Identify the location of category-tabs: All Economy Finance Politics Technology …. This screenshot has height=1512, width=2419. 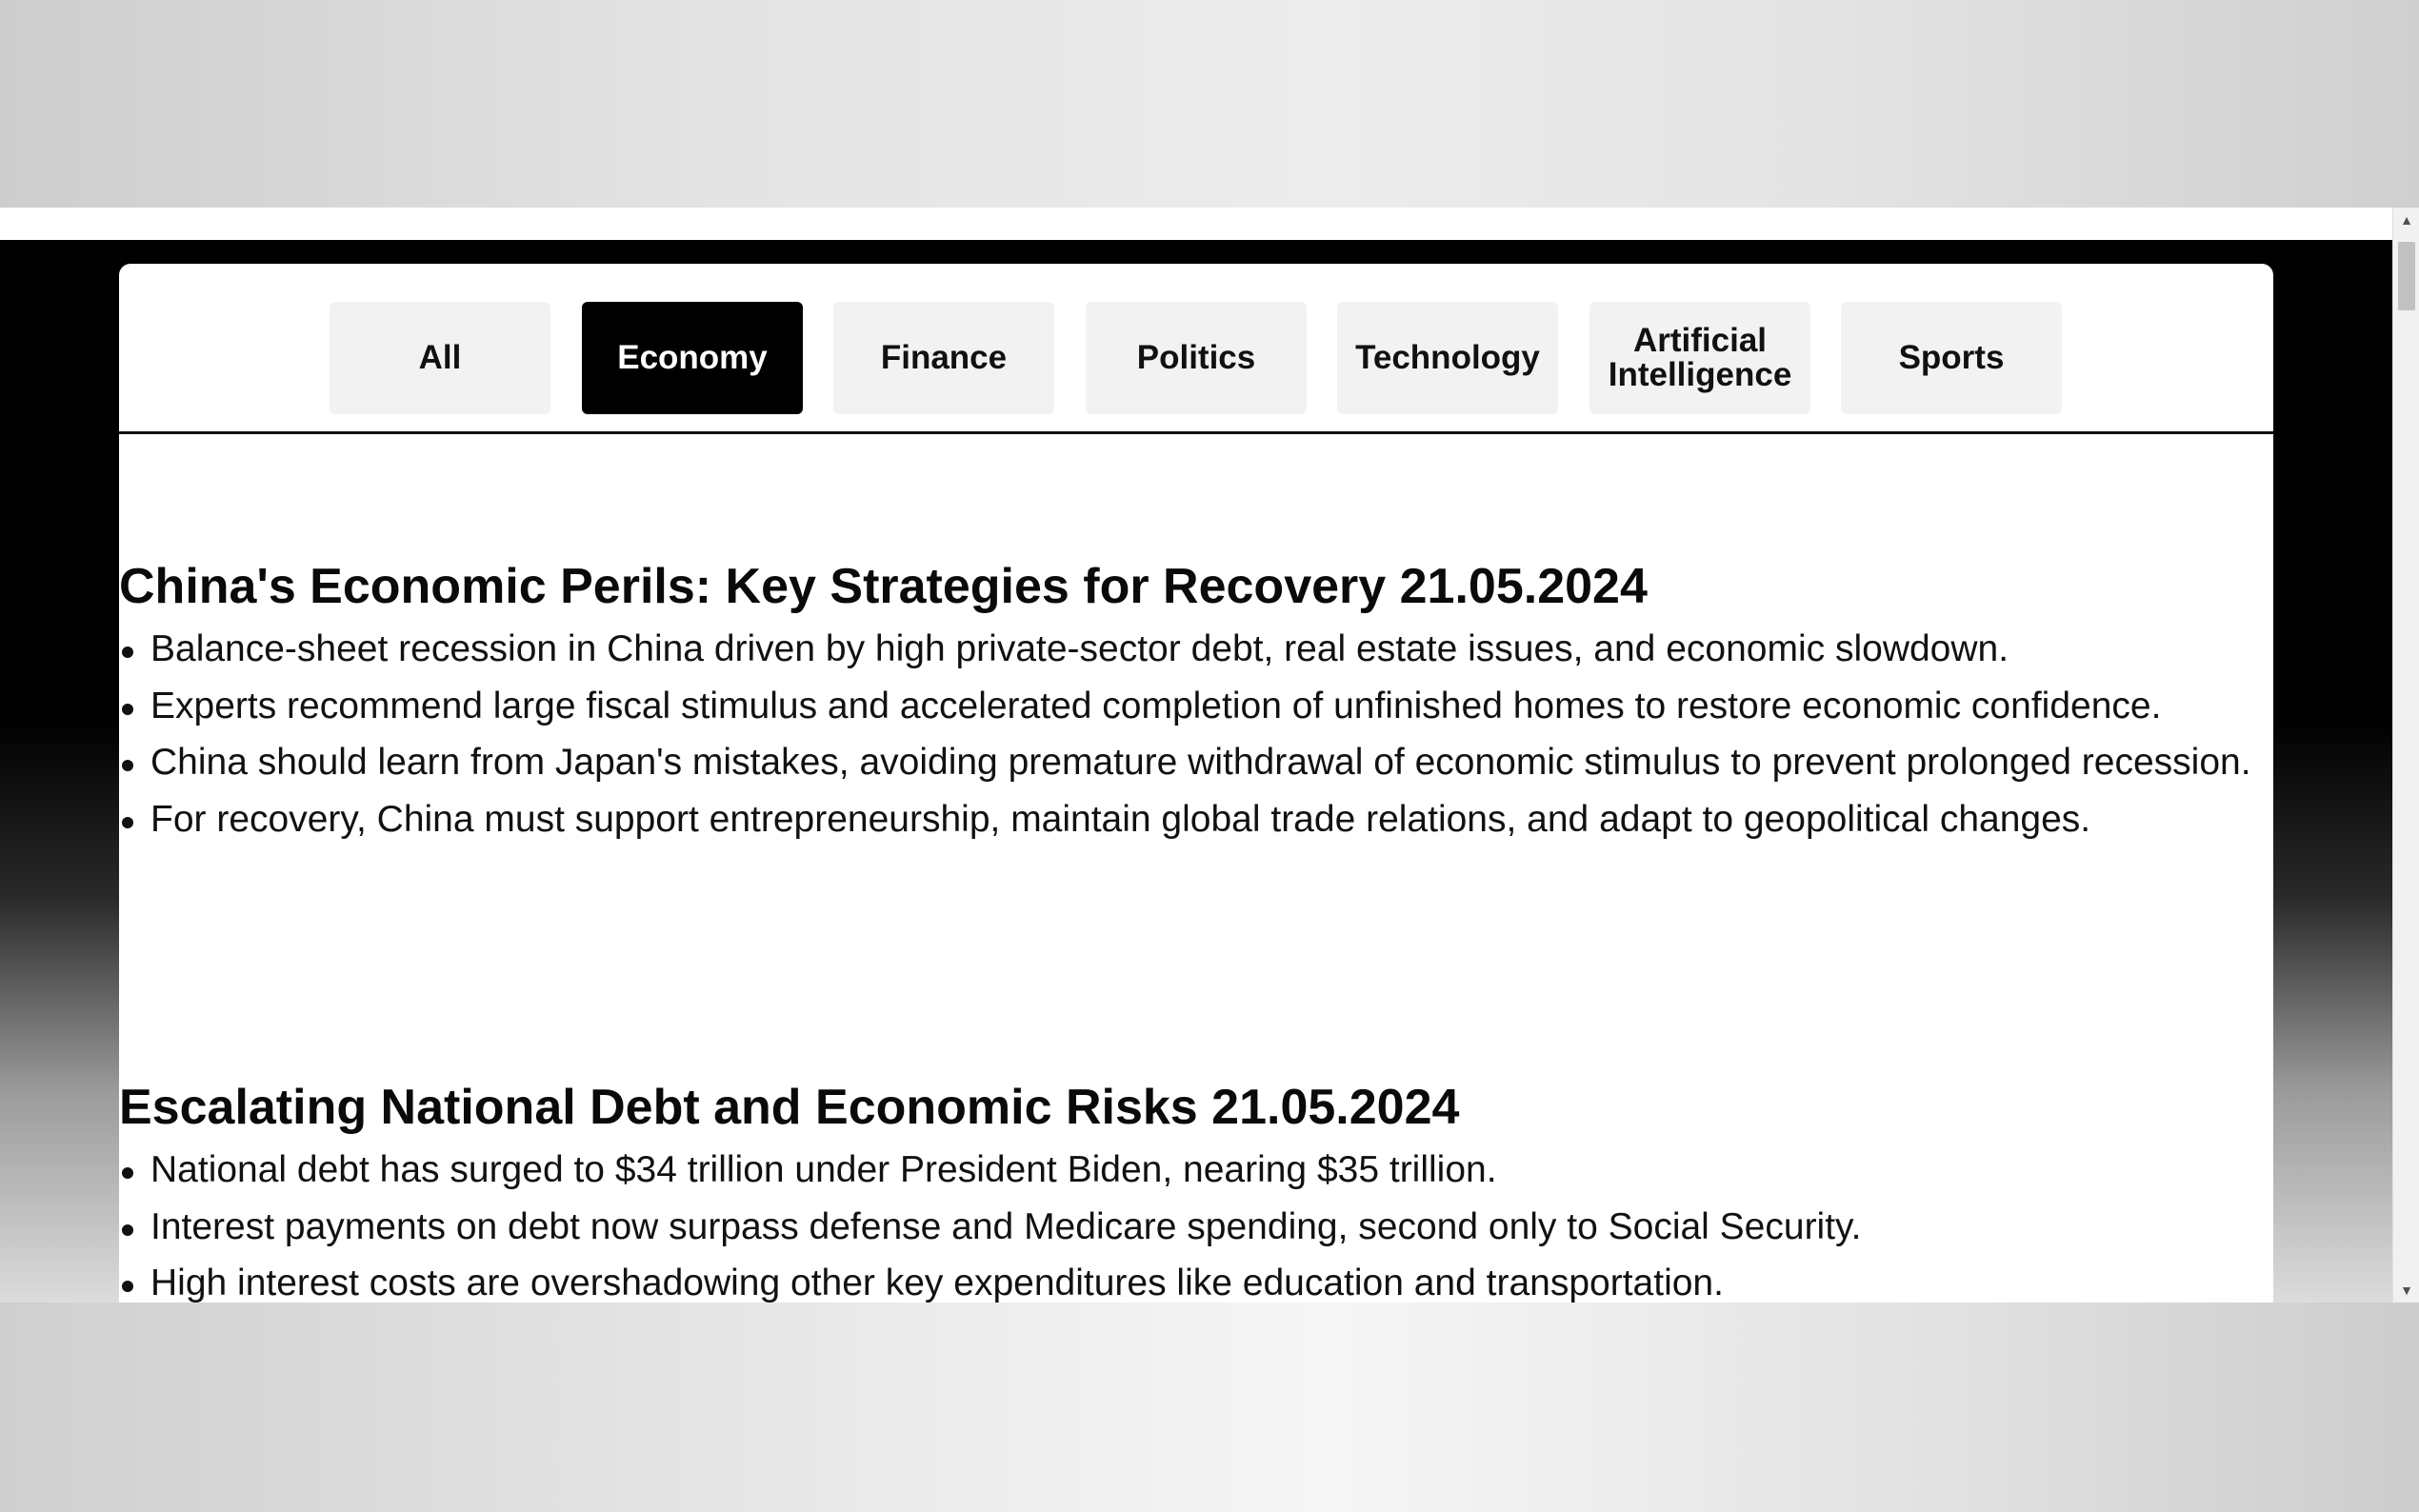
(1196, 349).